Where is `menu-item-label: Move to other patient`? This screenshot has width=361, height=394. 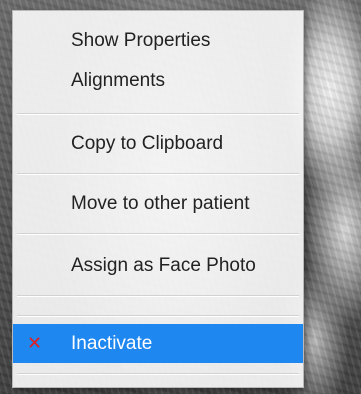 menu-item-label: Move to other patient is located at coordinates (160, 203).